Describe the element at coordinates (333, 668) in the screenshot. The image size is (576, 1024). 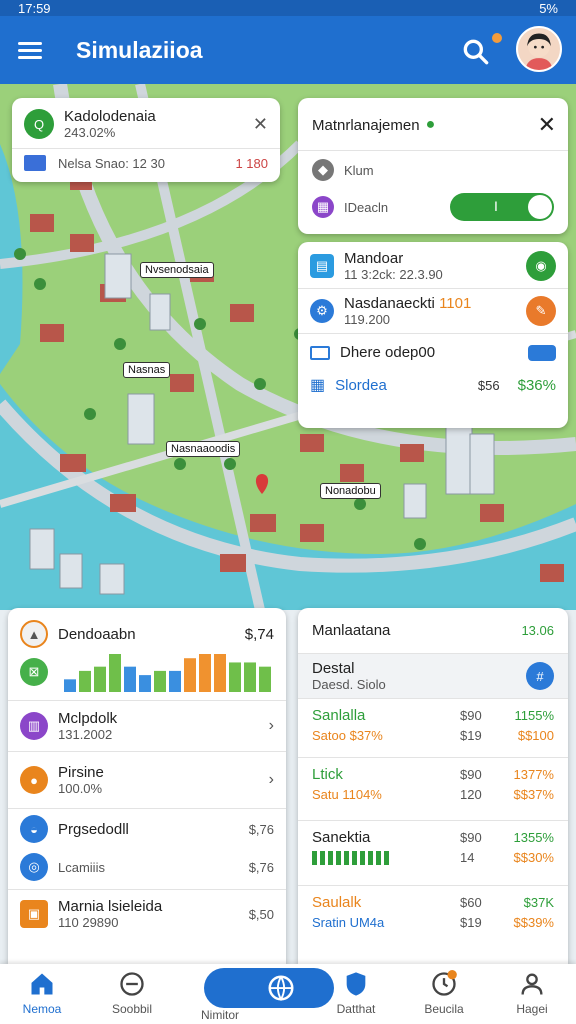
I see `detail-title: Destal` at that location.